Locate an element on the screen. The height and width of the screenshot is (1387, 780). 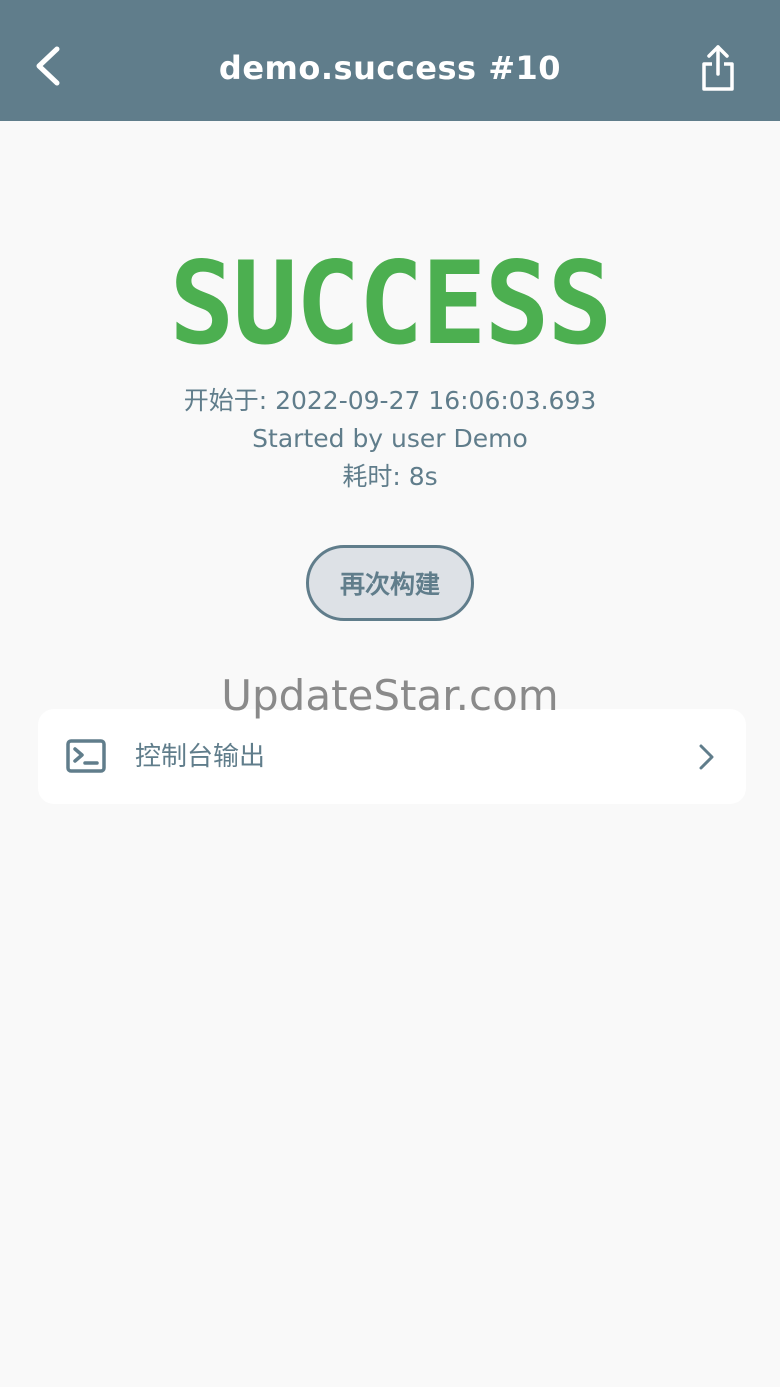
chevron-left-icon is located at coordinates (48, 66).